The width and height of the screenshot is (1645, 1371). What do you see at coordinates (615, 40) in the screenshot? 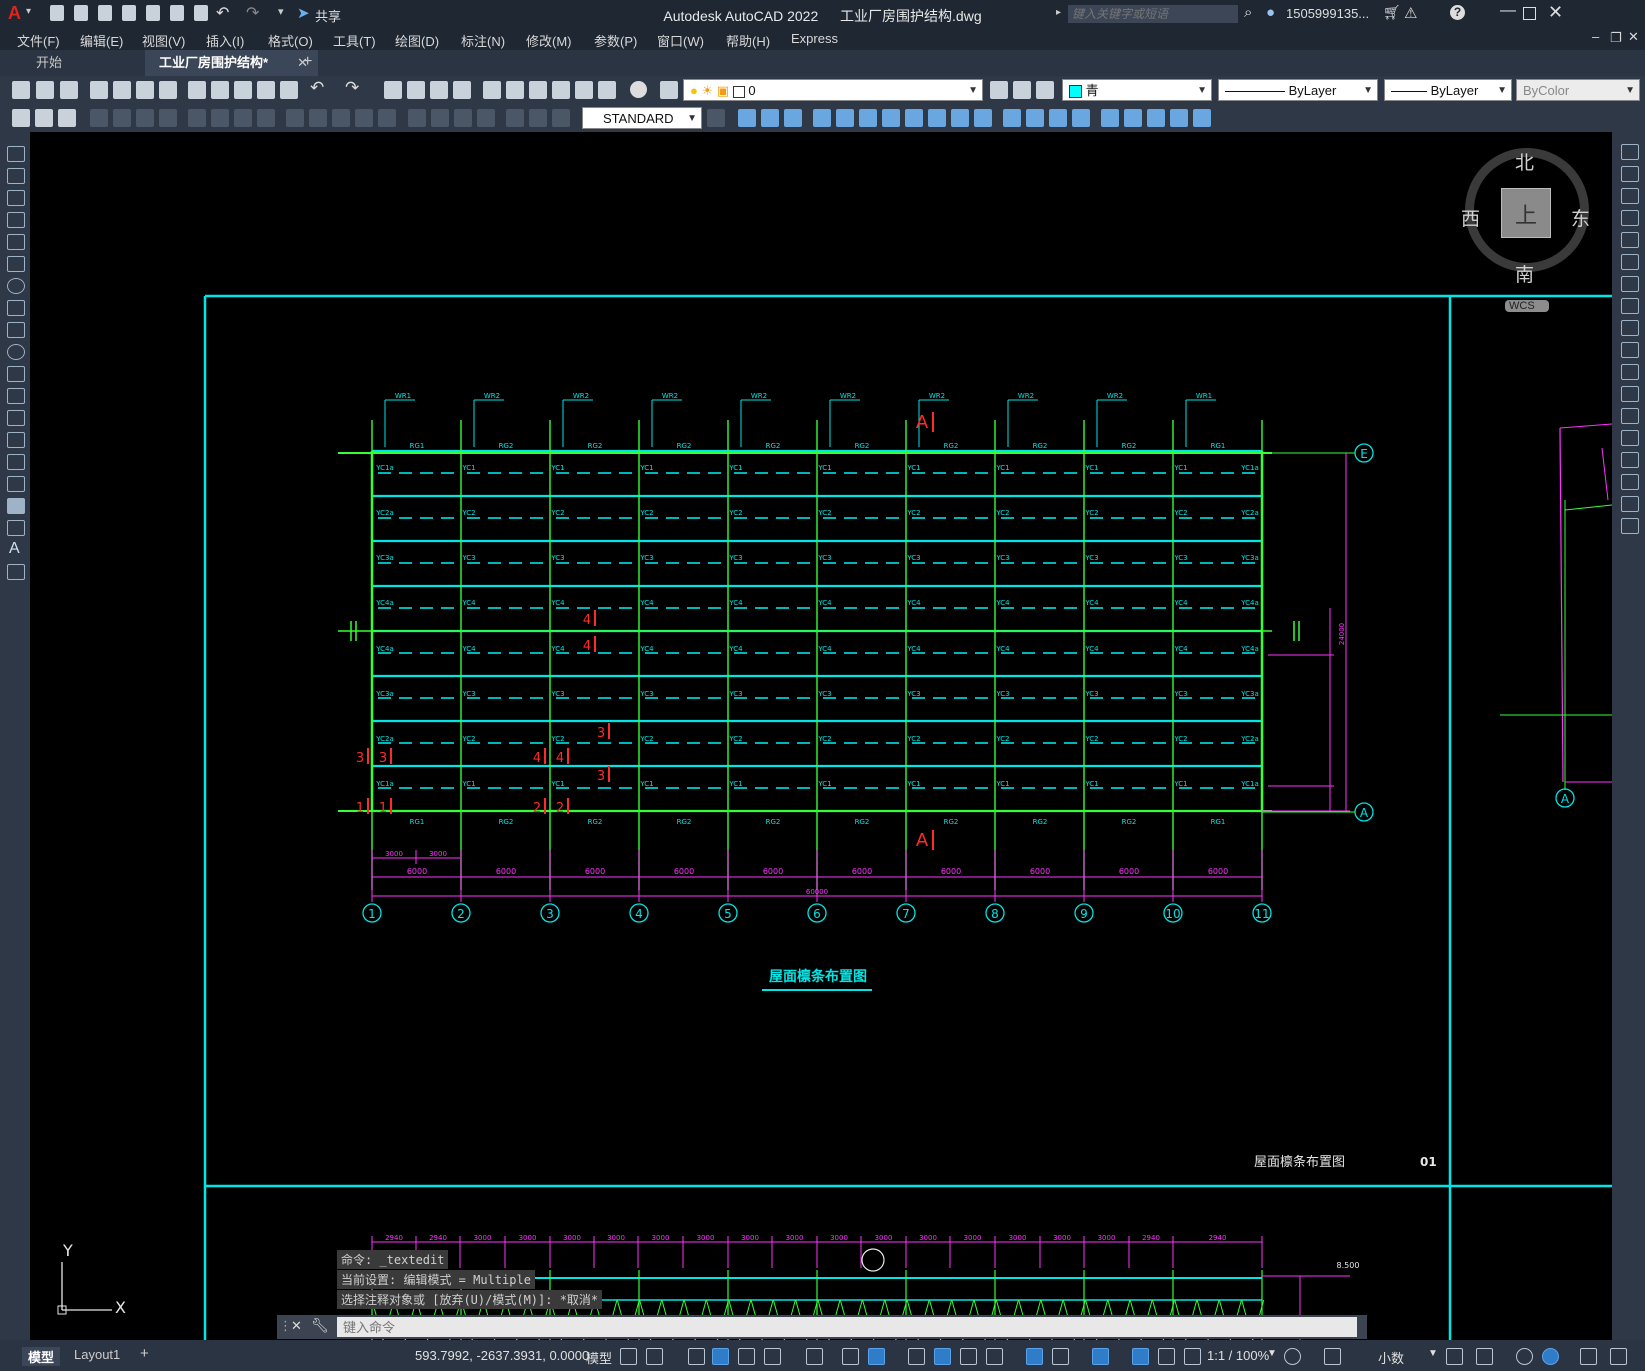
I see `menu-parametric: 参数(P)` at bounding box center [615, 40].